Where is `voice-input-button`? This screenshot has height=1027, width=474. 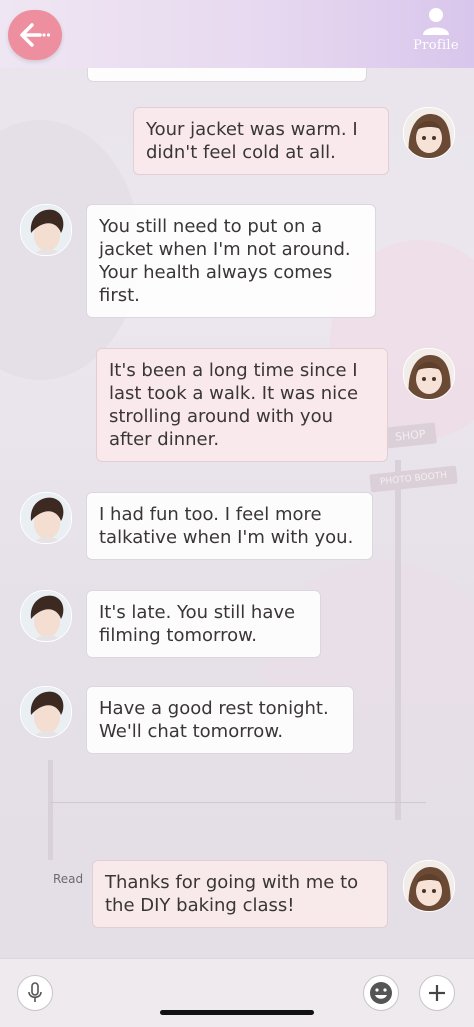
voice-input-button is located at coordinates (35, 993).